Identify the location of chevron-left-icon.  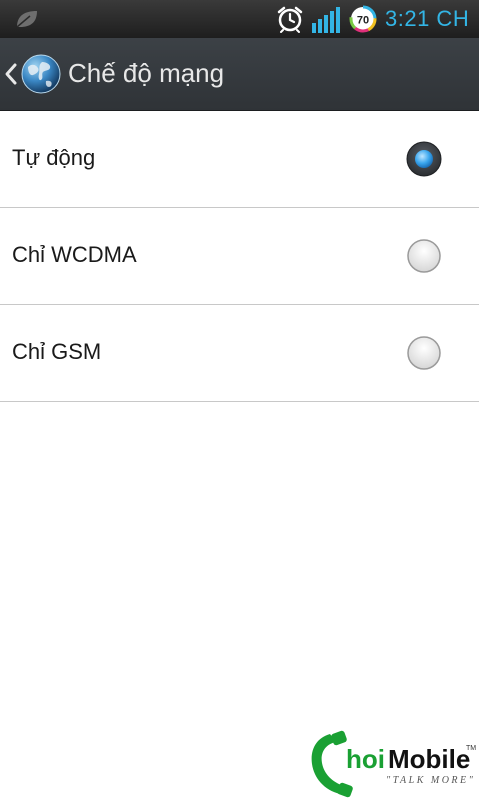
(11, 74).